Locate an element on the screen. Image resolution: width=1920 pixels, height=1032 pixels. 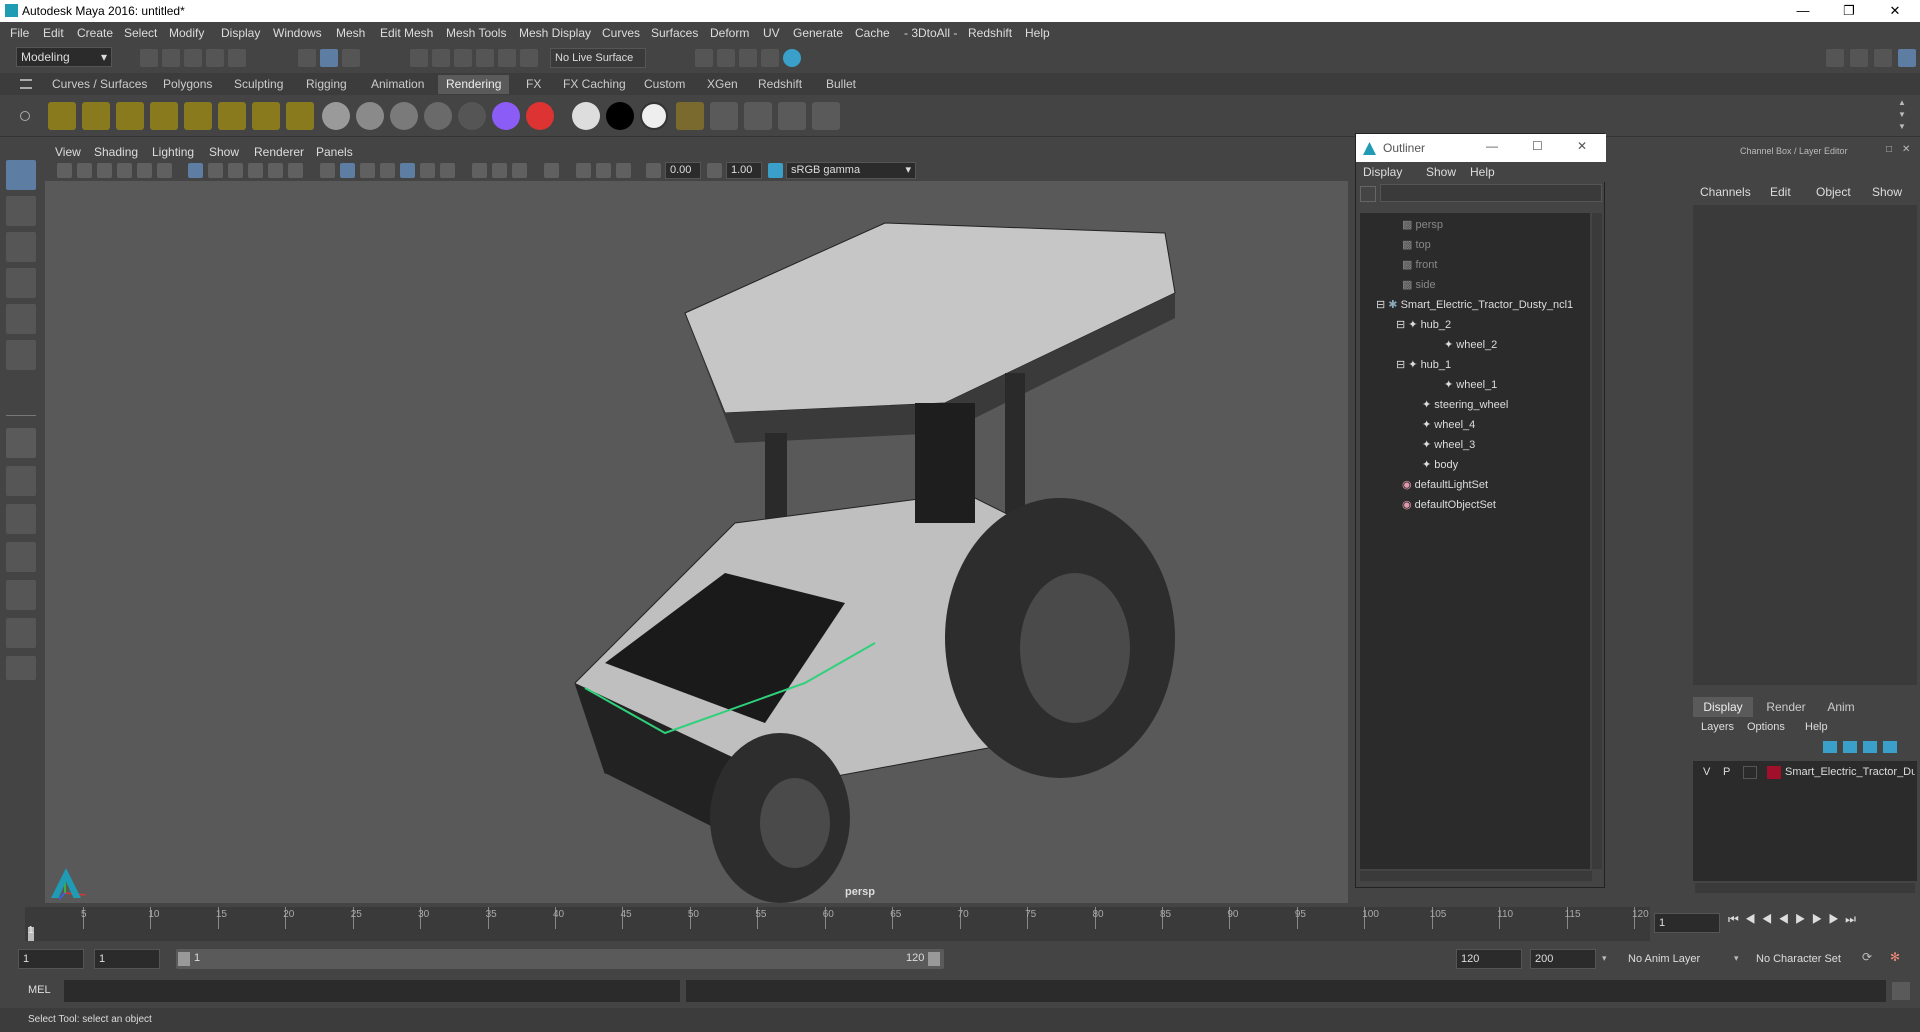
restore-button: ❐ is located at coordinates (1849, 11).